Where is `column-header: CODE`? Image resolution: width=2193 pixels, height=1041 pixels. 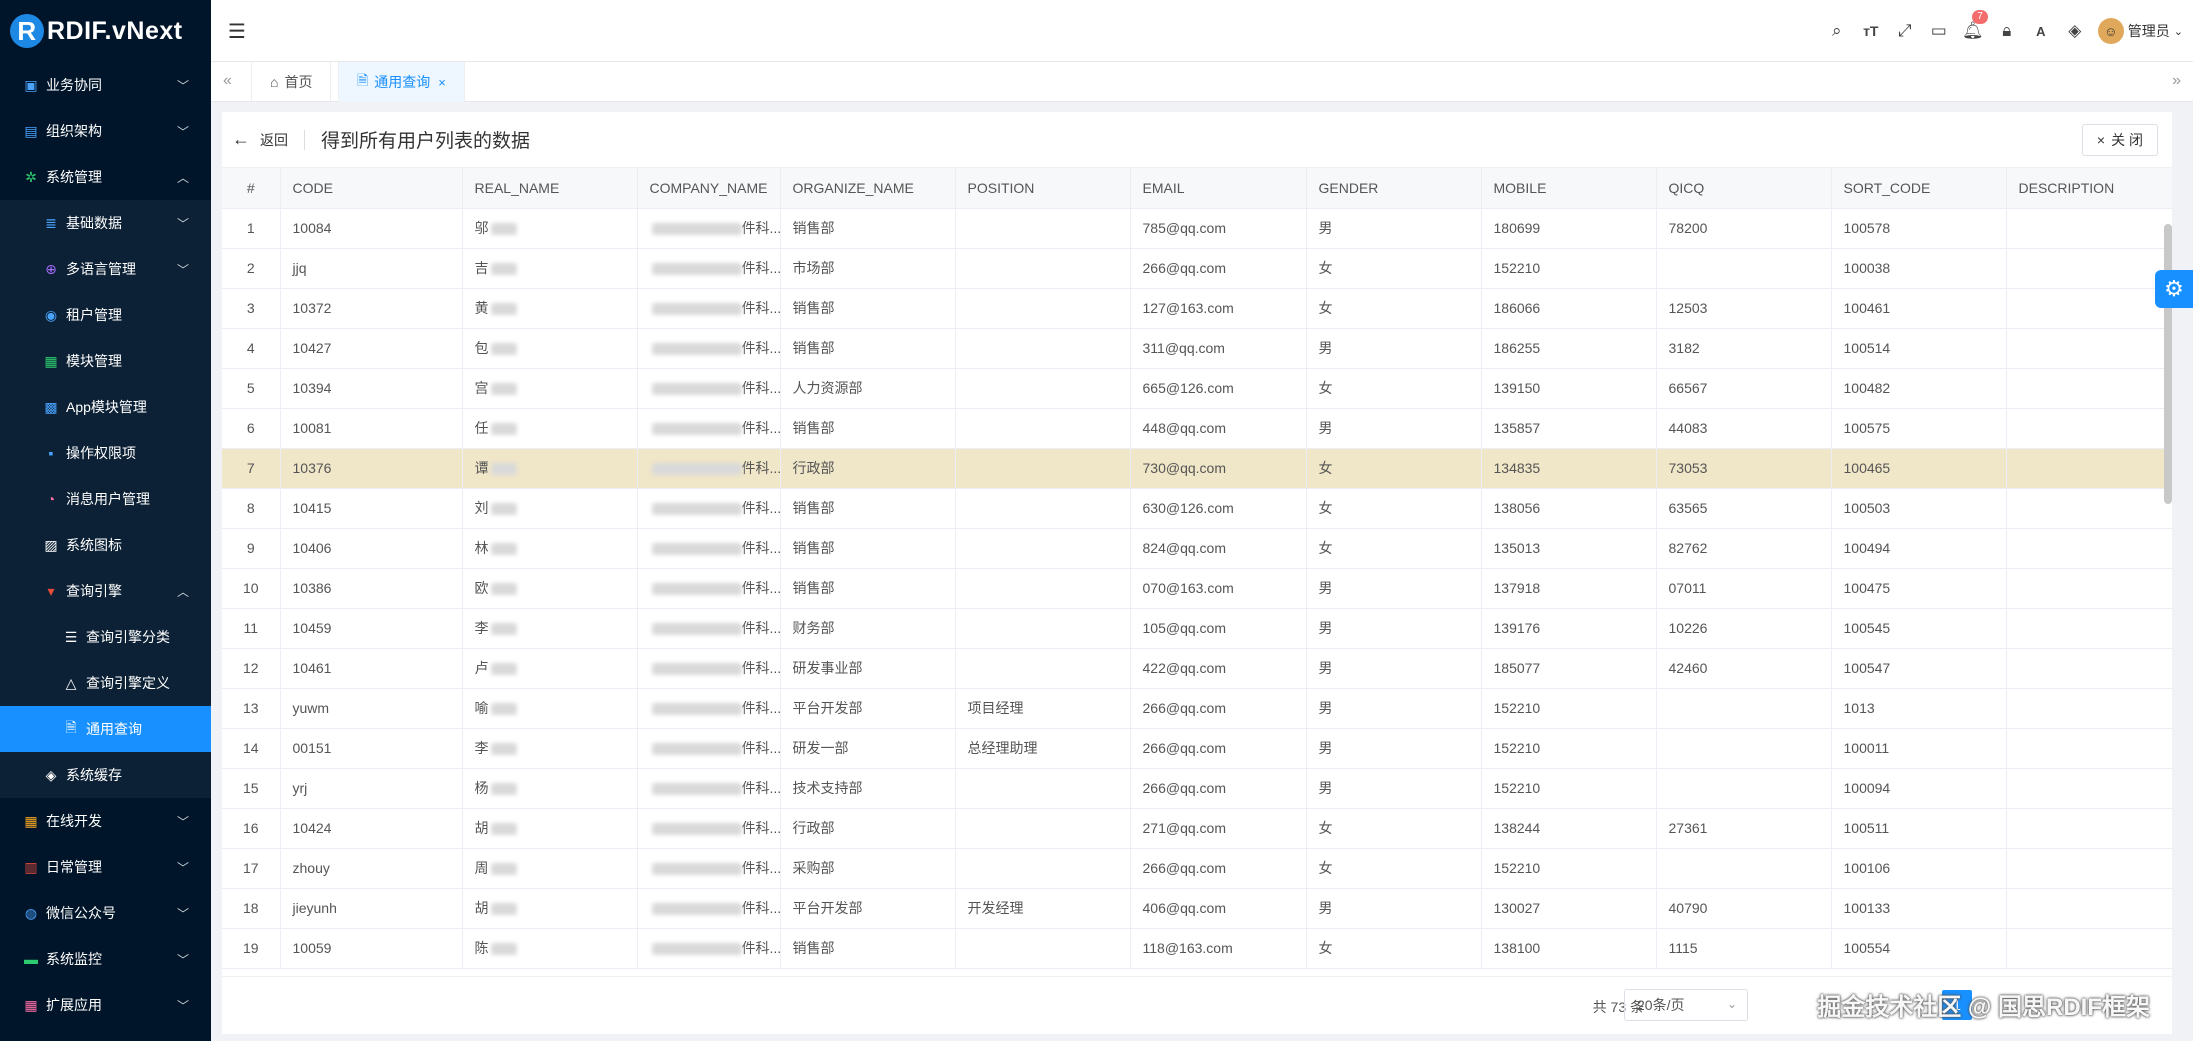 column-header: CODE is located at coordinates (371, 188).